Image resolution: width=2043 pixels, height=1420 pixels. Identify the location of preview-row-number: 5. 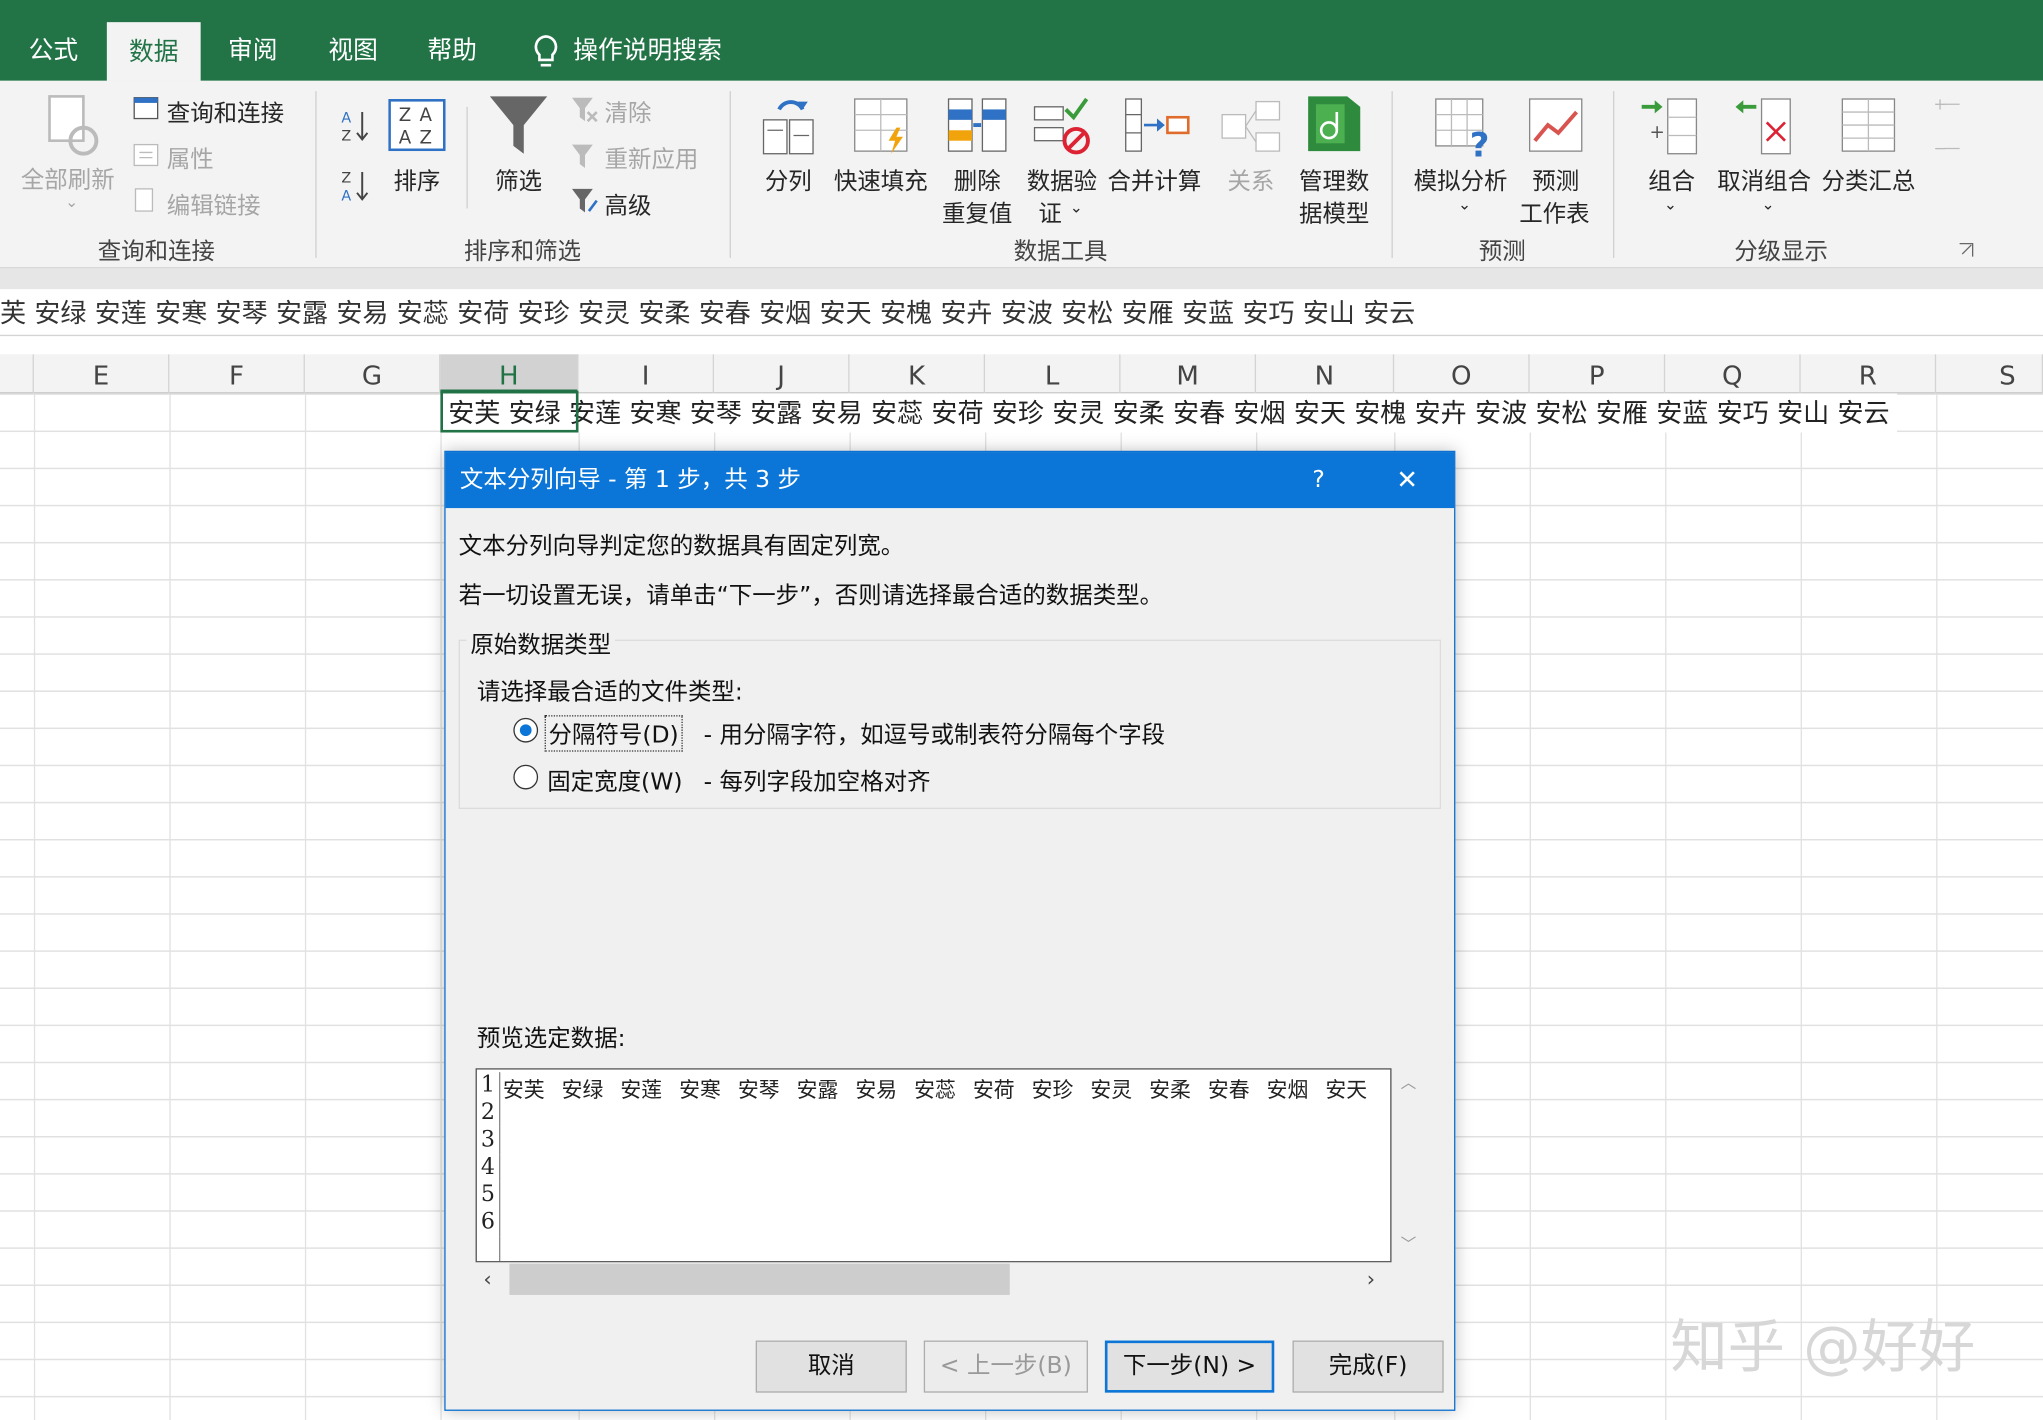
(489, 1195).